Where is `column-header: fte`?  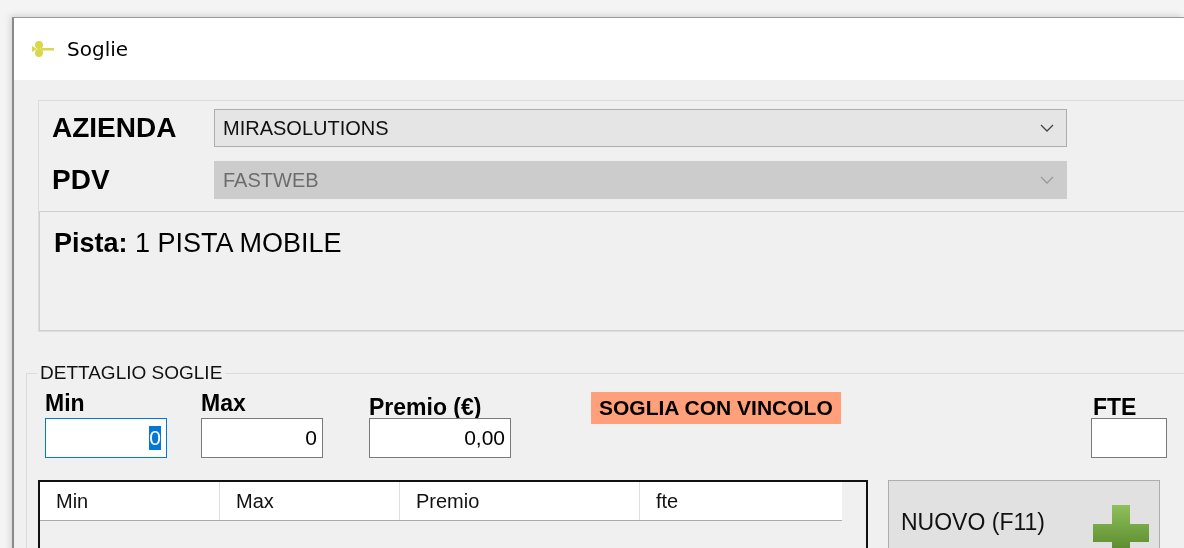 column-header: fte is located at coordinates (740, 501).